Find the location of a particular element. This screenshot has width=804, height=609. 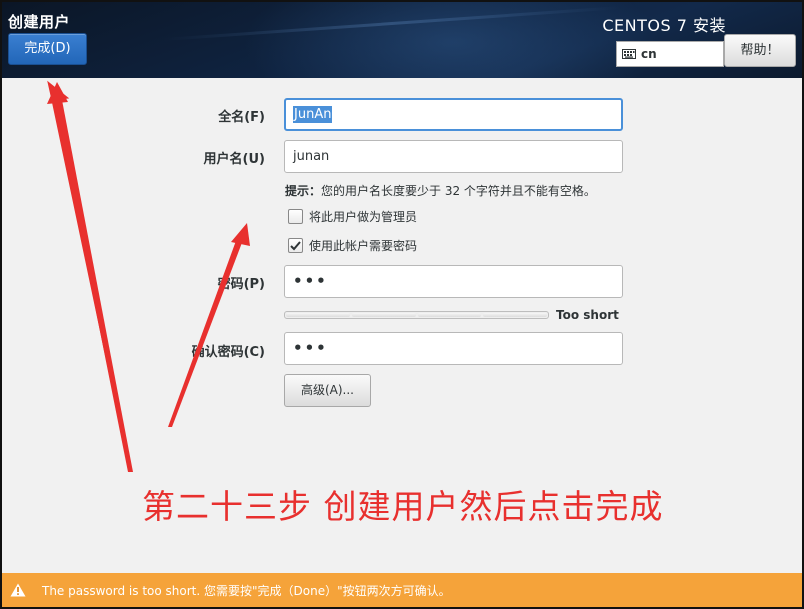

annotation-arrow-right-head is located at coordinates (240, 234).